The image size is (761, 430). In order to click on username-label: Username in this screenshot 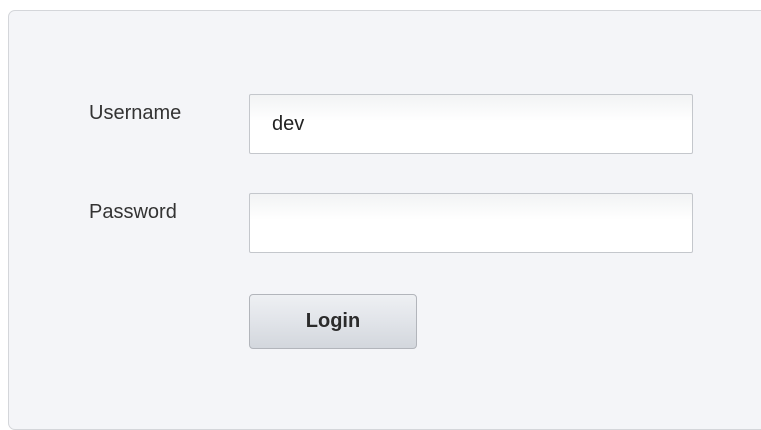, I will do `click(135, 113)`.